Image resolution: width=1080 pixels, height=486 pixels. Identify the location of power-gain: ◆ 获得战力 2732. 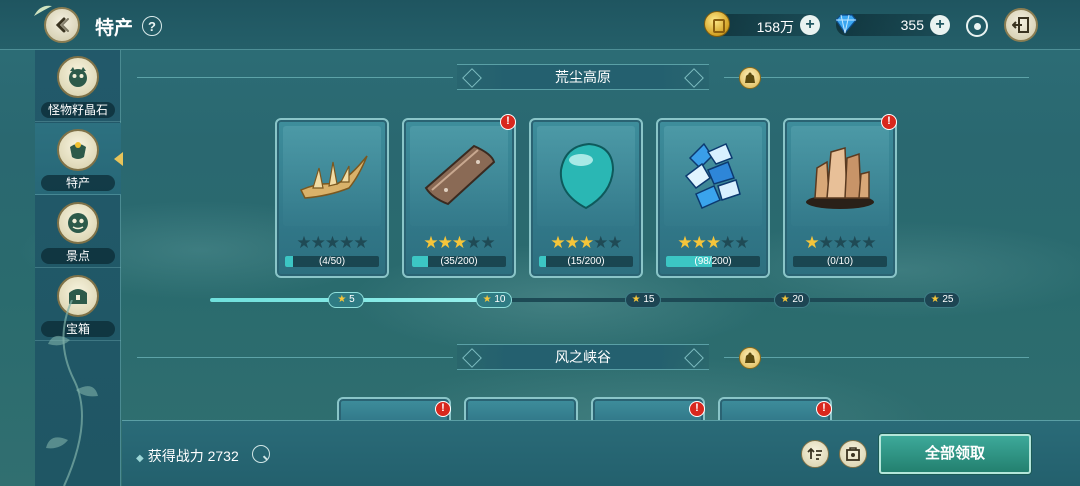
(187, 456).